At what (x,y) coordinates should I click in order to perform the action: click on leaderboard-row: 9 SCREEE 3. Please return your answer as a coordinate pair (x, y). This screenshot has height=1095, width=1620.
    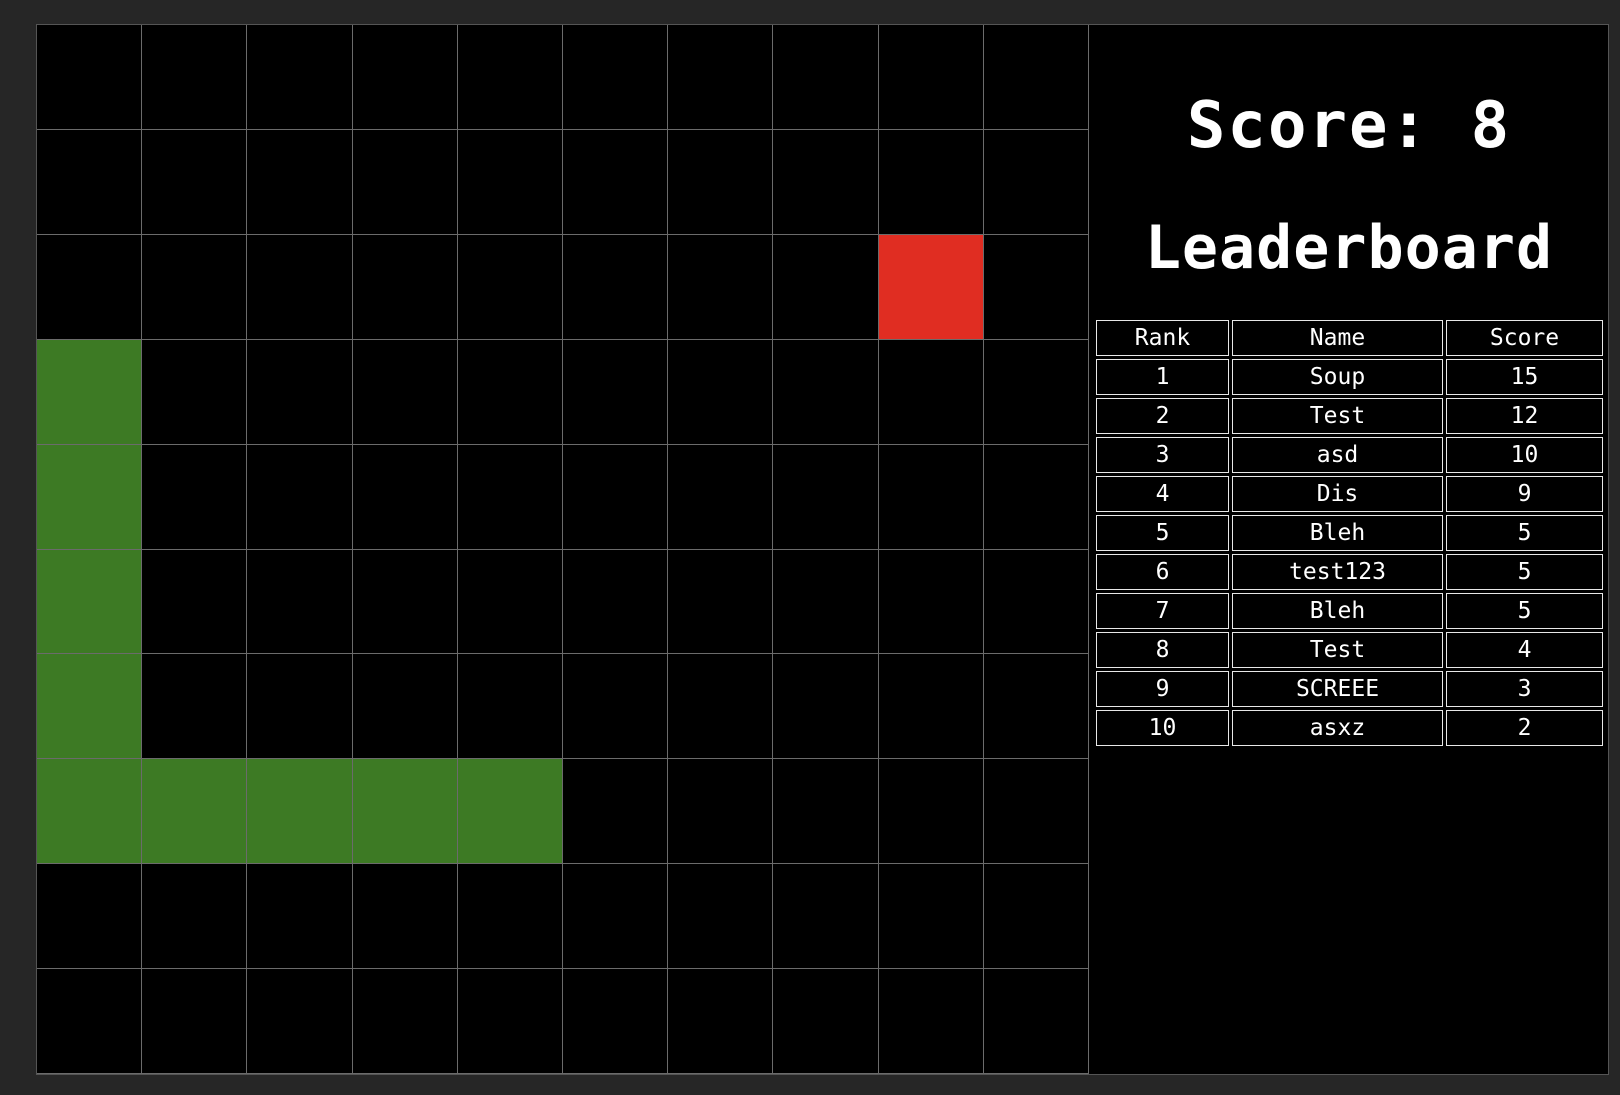
    Looking at the image, I should click on (1349, 689).